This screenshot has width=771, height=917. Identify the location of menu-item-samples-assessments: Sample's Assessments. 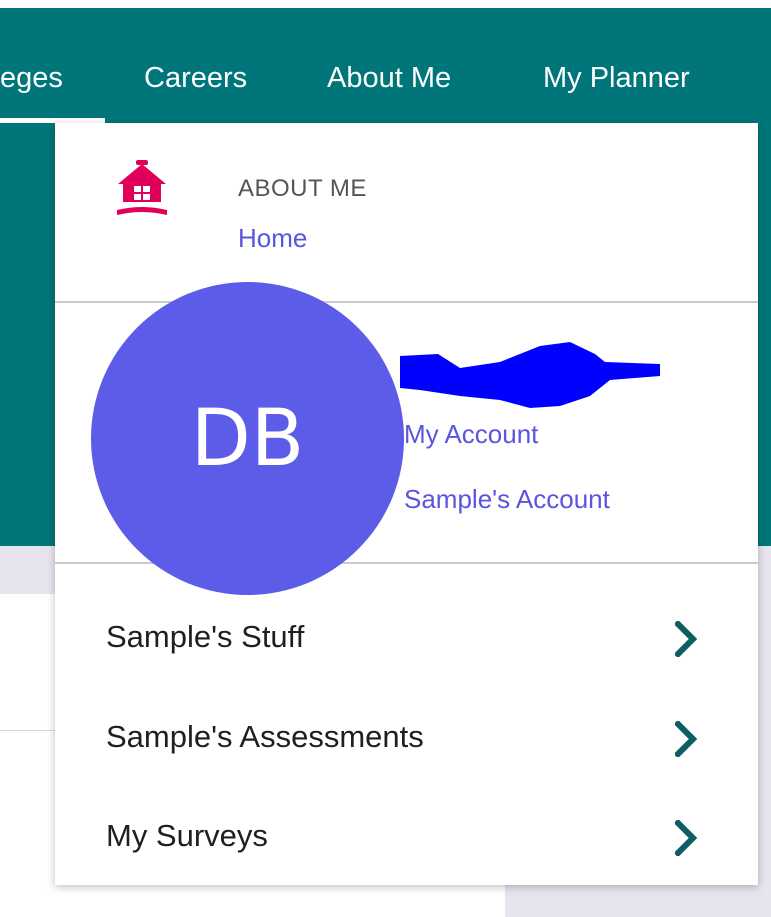
(406, 739).